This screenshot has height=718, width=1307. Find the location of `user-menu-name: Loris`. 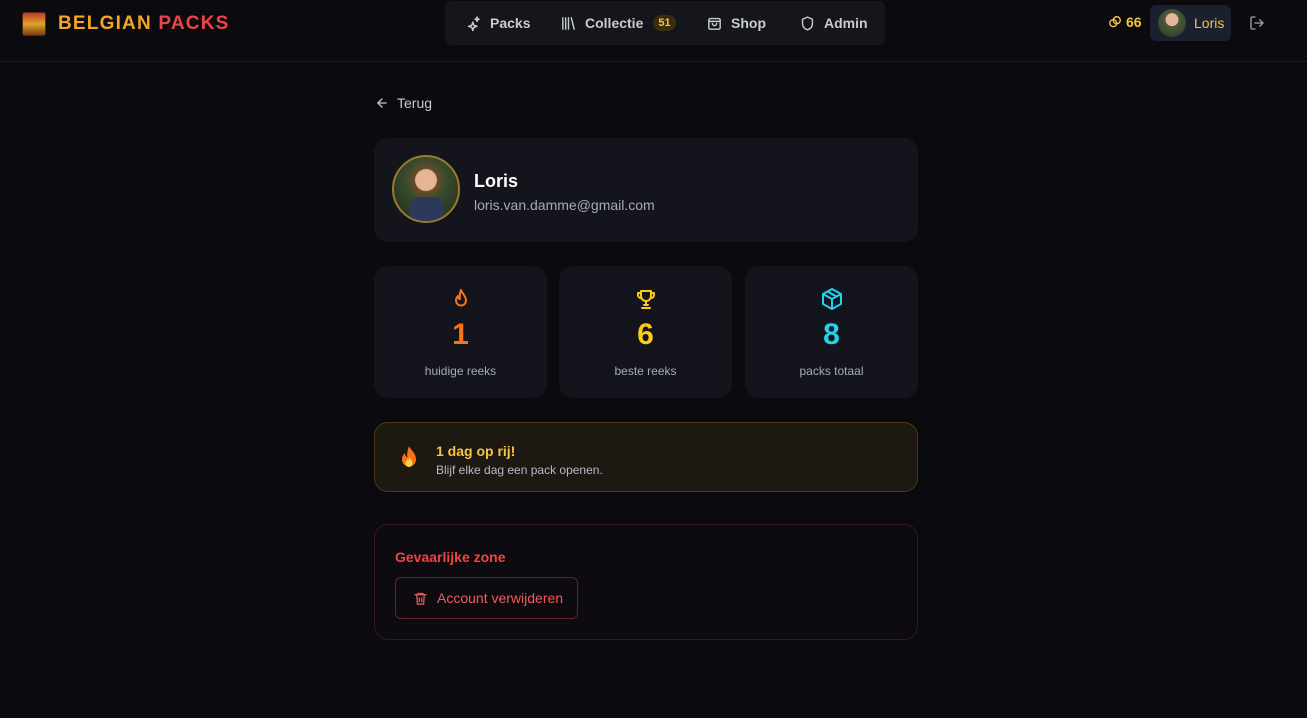

user-menu-name: Loris is located at coordinates (1209, 23).